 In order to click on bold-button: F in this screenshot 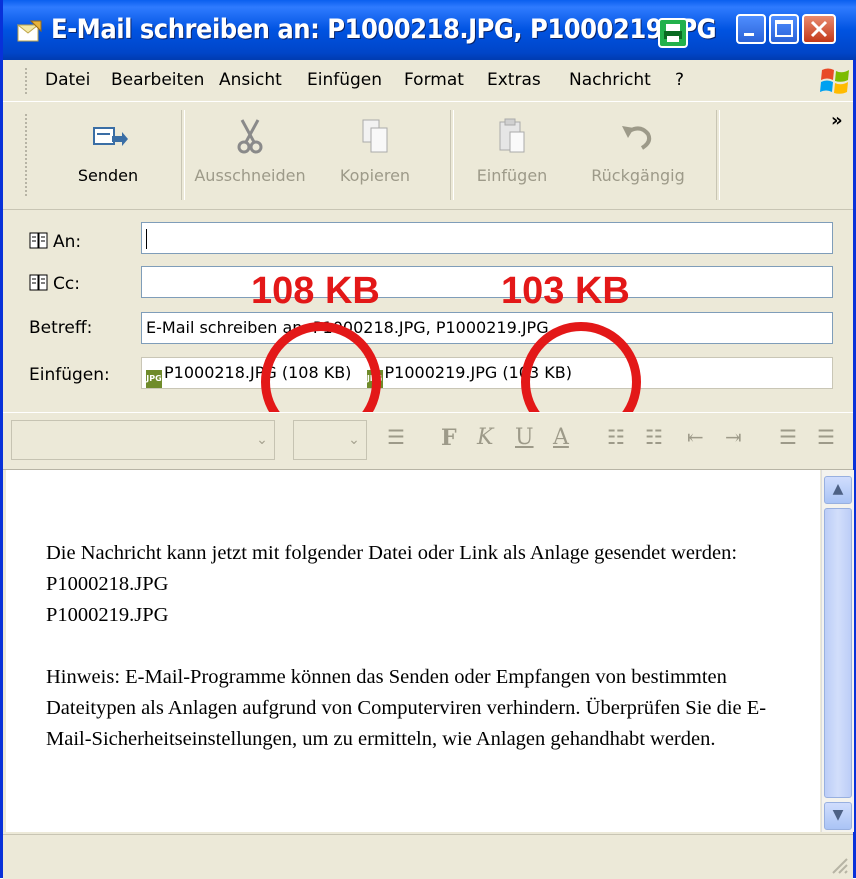, I will do `click(449, 438)`.